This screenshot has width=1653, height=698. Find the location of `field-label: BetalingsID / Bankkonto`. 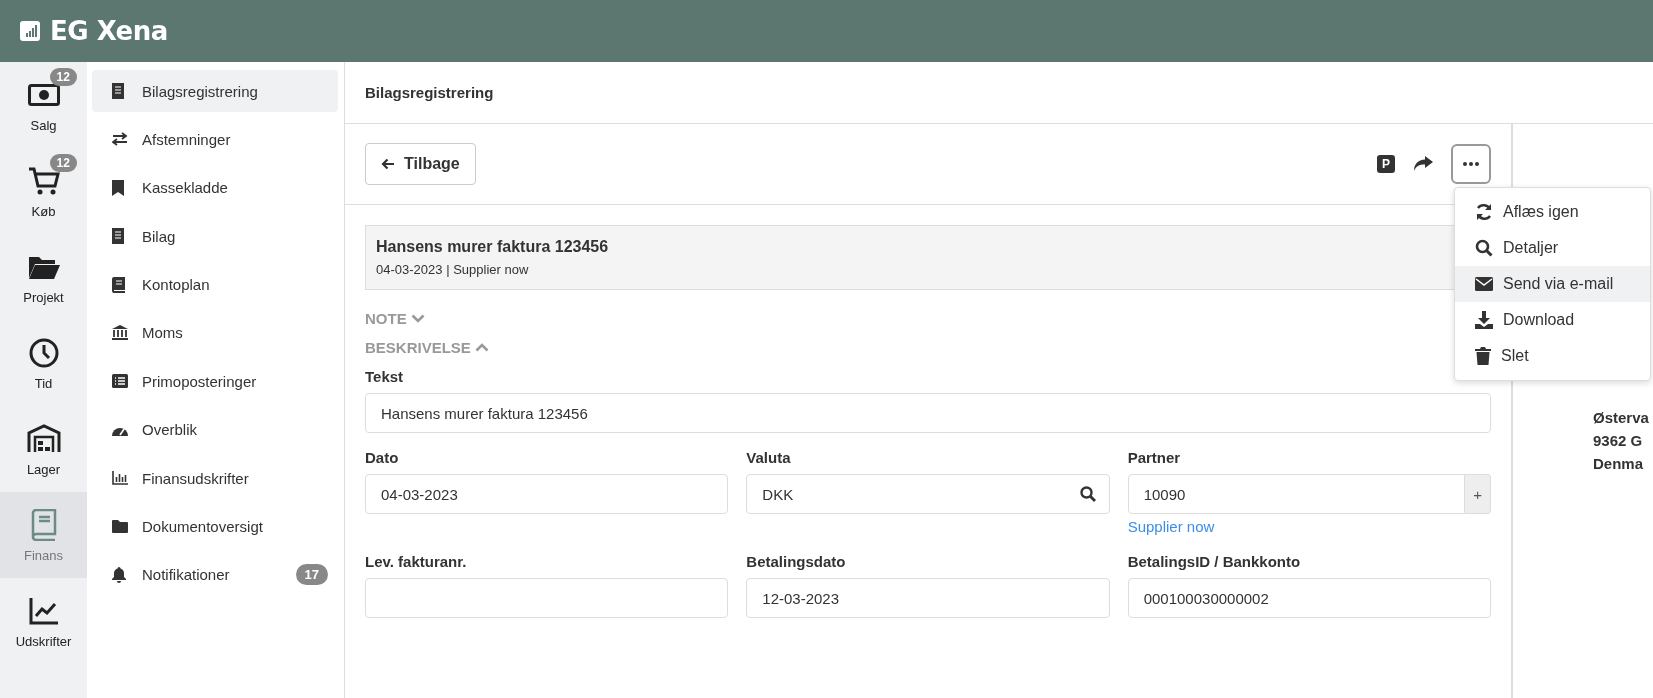

field-label: BetalingsID / Bankkonto is located at coordinates (1214, 561).